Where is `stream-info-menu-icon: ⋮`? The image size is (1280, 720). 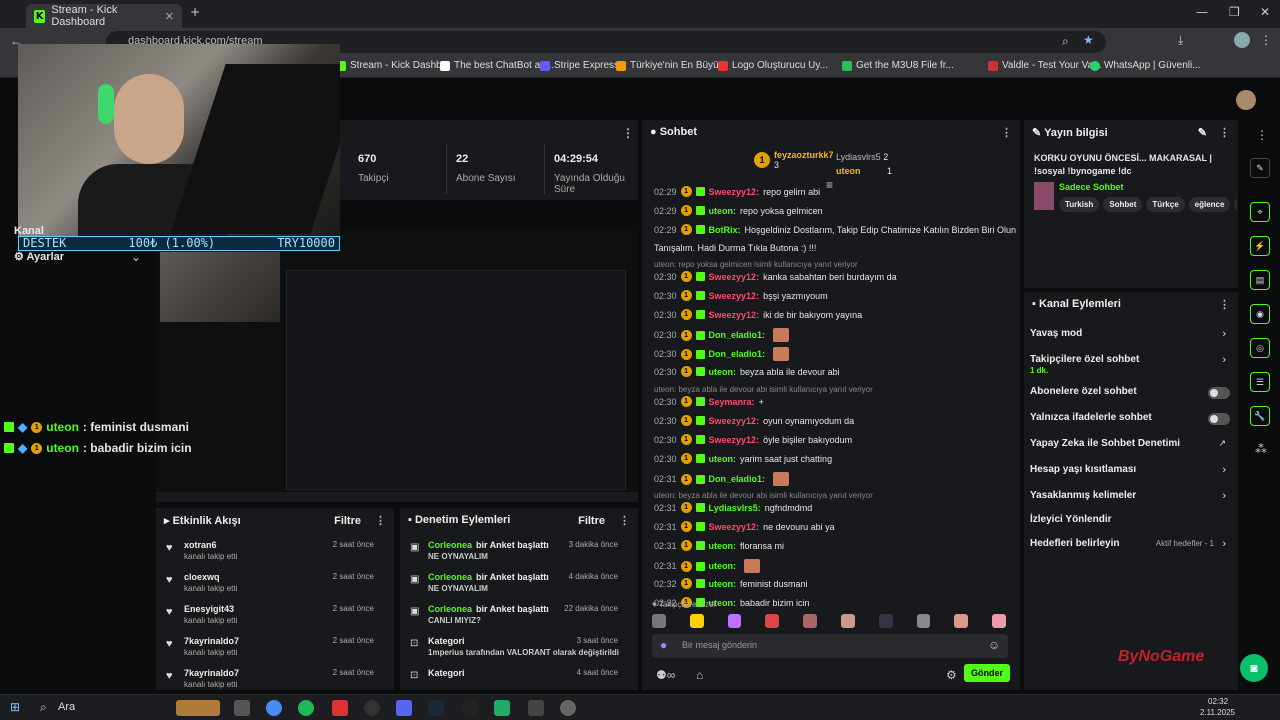 stream-info-menu-icon: ⋮ is located at coordinates (1224, 133).